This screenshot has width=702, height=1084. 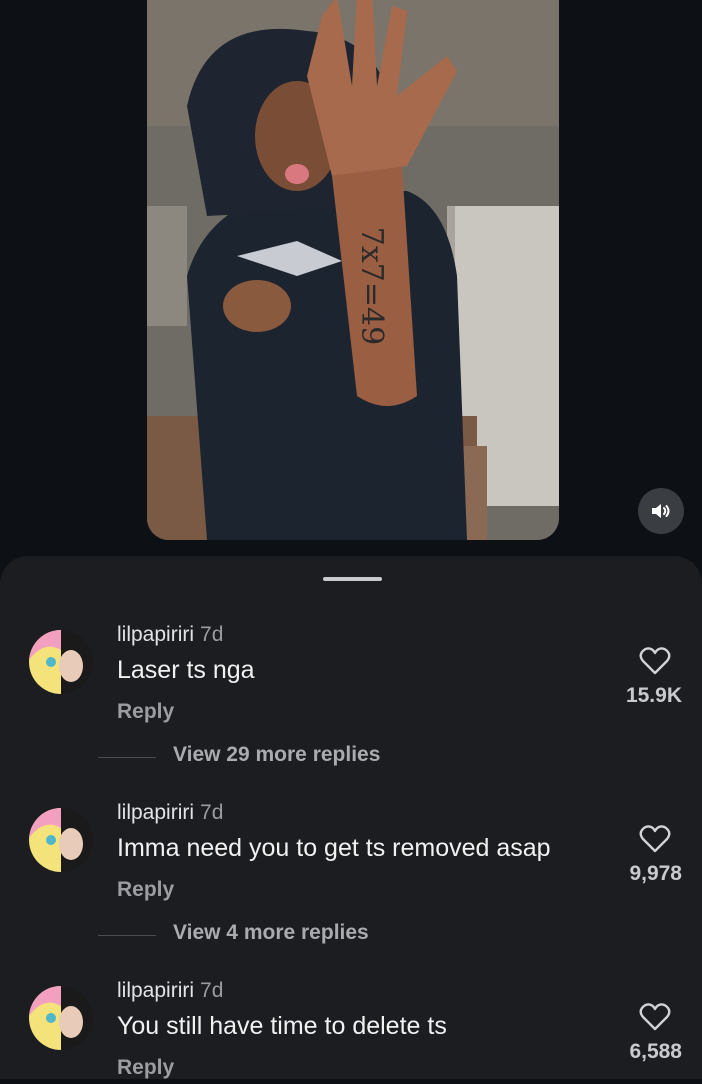 I want to click on like-count: 9,978, so click(x=655, y=873).